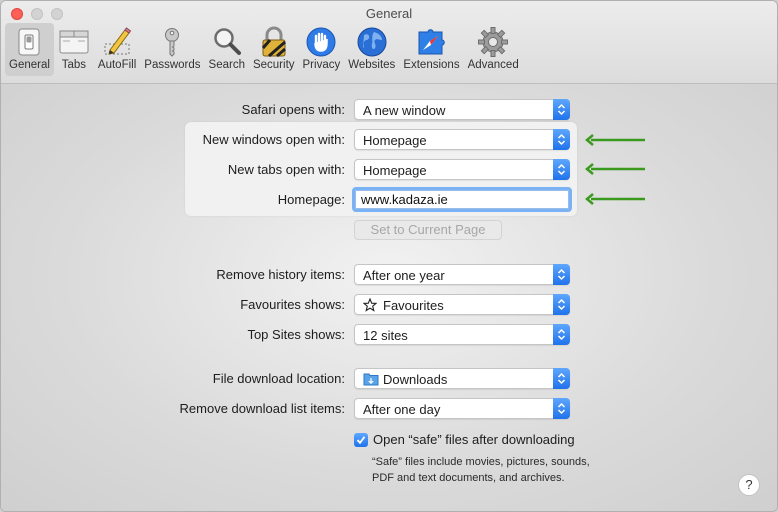 The image size is (778, 512). What do you see at coordinates (280, 274) in the screenshot?
I see `remove-history-label: Remove history items:` at bounding box center [280, 274].